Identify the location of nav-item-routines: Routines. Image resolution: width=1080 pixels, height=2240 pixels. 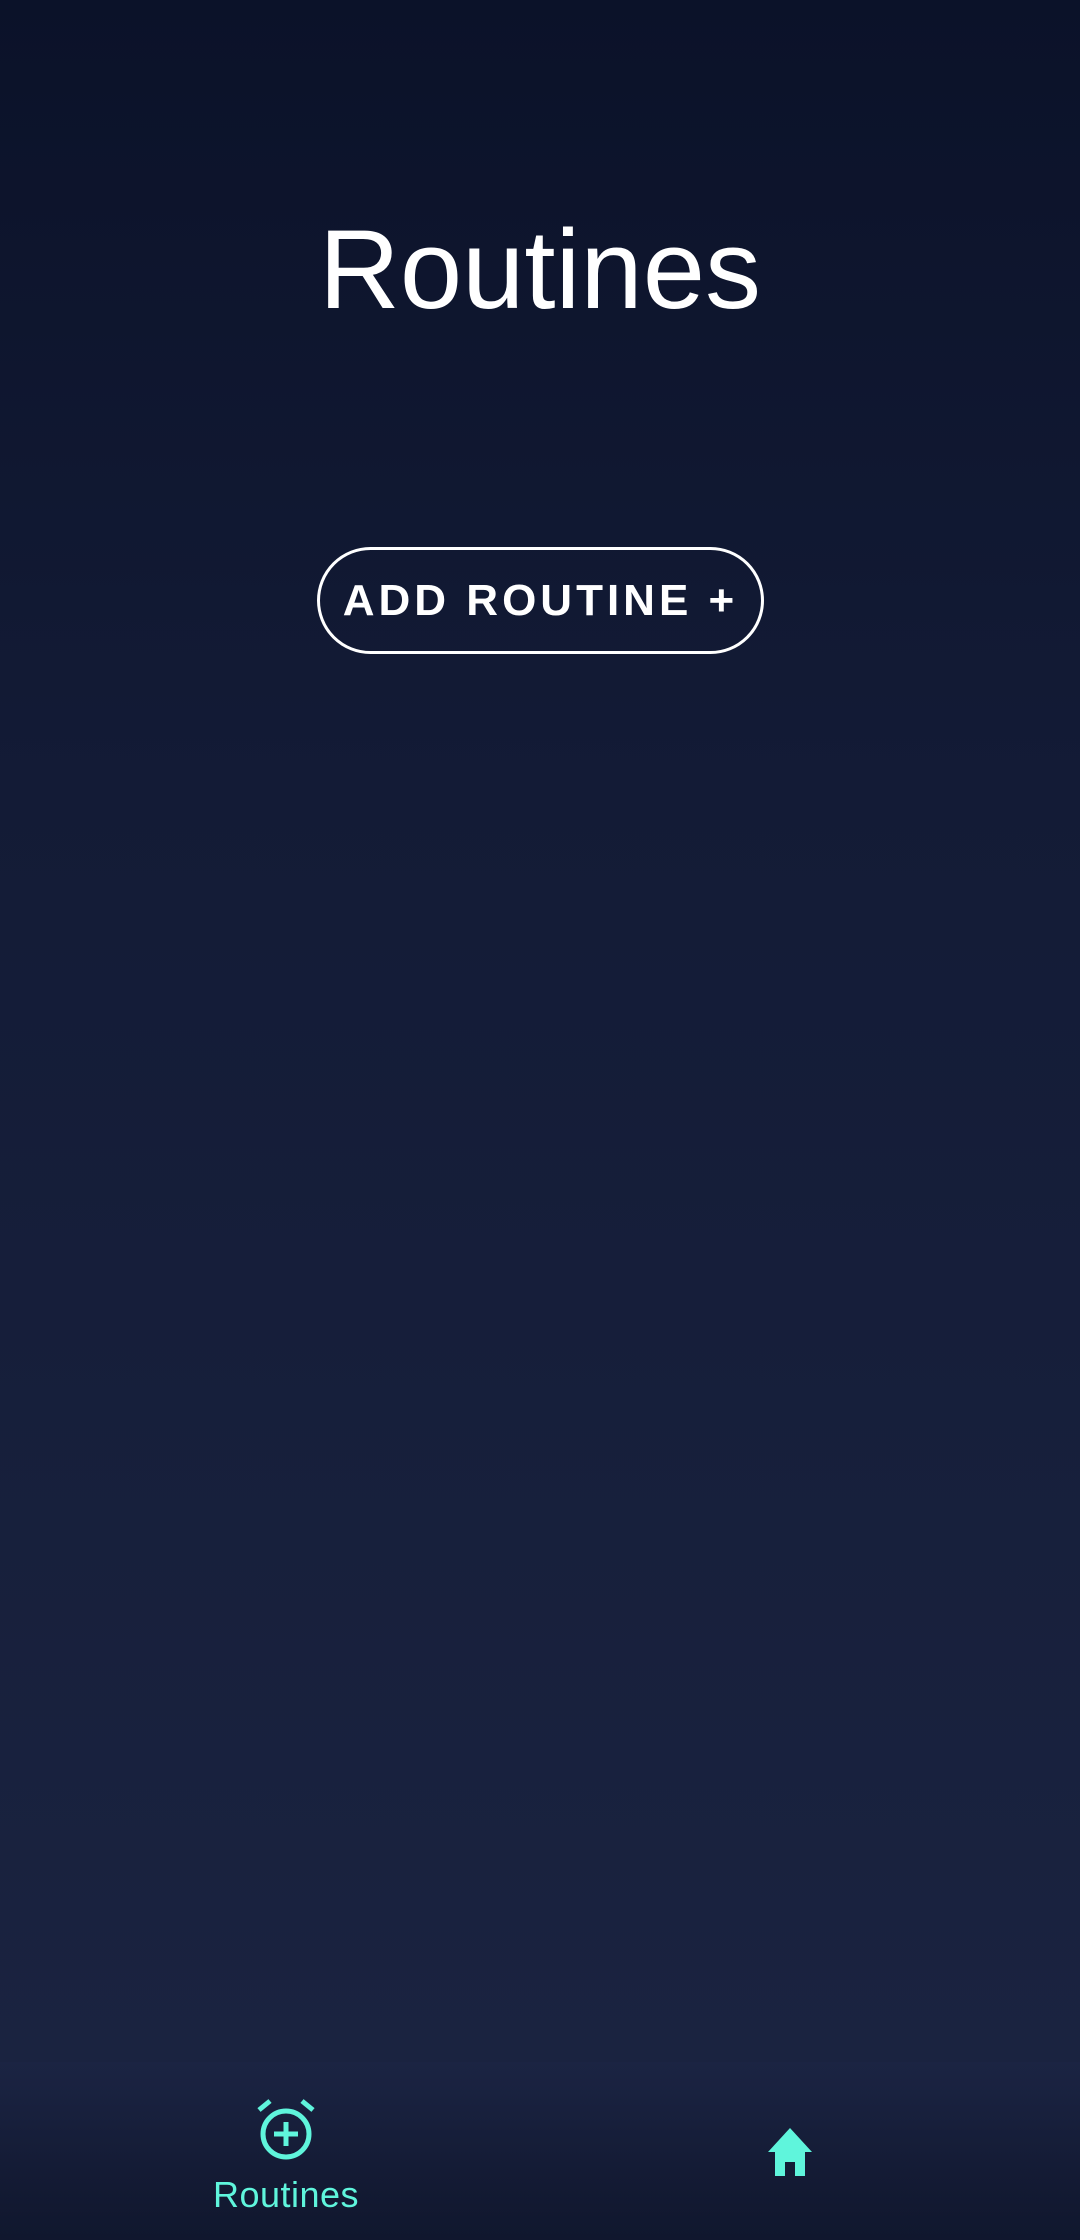
(270, 2151).